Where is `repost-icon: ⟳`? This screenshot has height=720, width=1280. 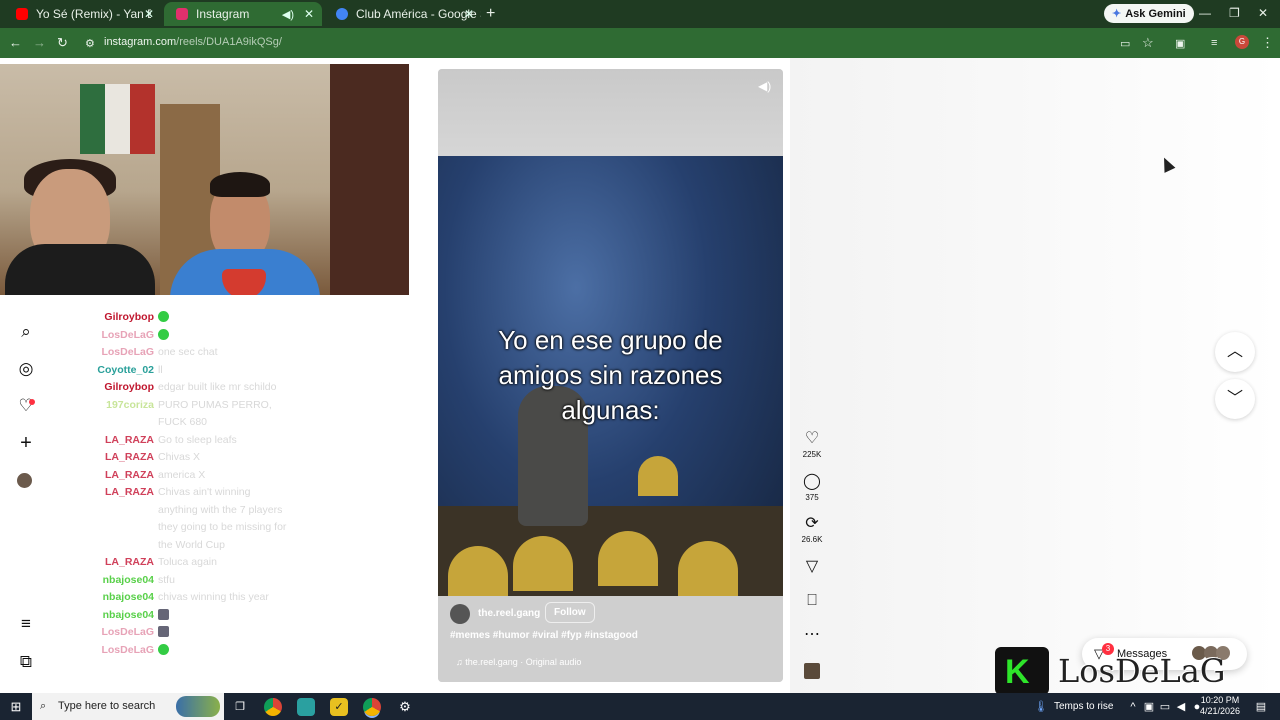 repost-icon: ⟳ is located at coordinates (812, 523).